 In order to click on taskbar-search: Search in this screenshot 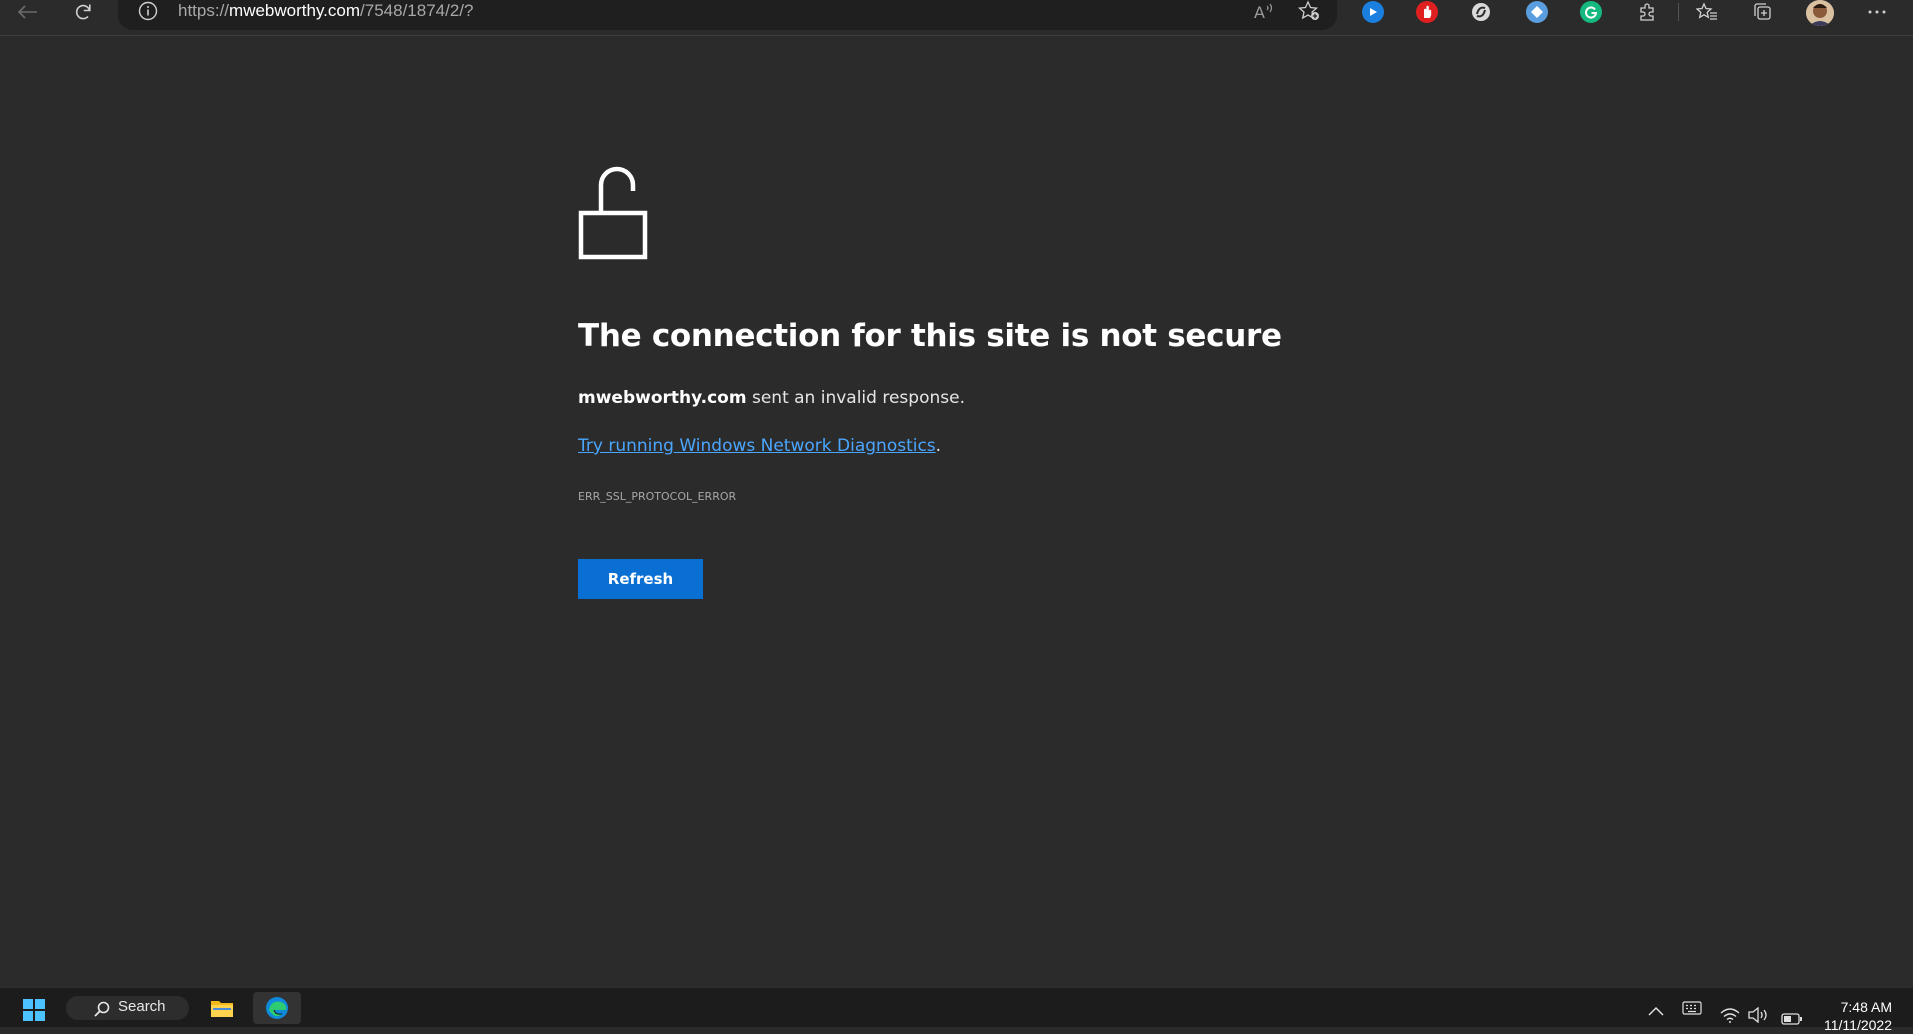, I will do `click(127, 1008)`.